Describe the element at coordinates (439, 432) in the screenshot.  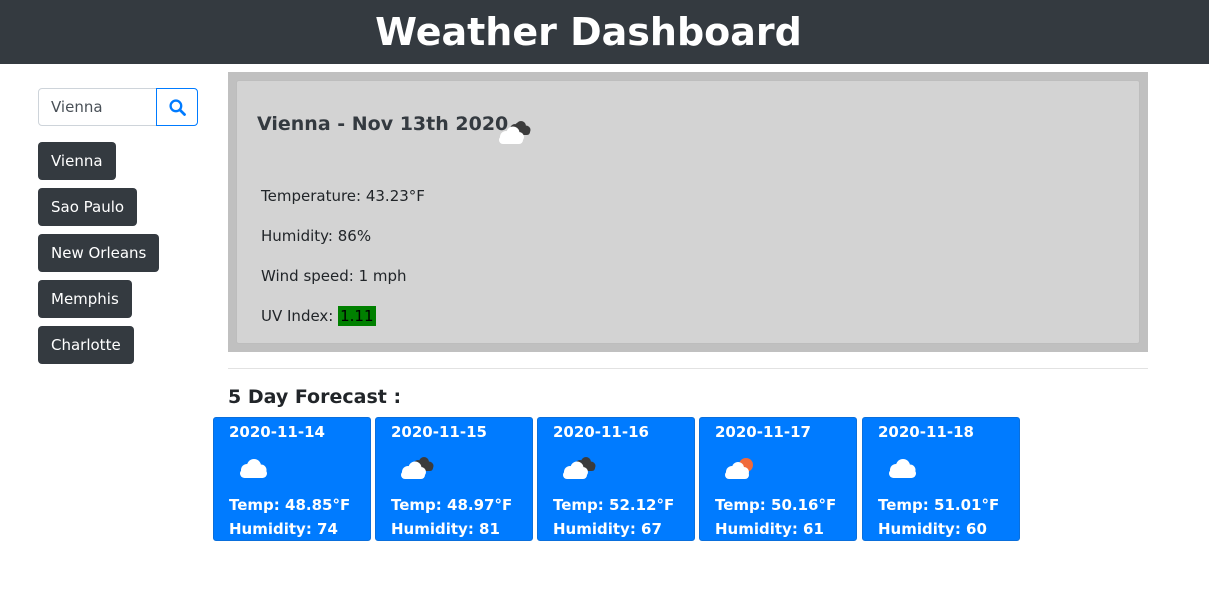
I see `forecast-date: 2020-11-15` at that location.